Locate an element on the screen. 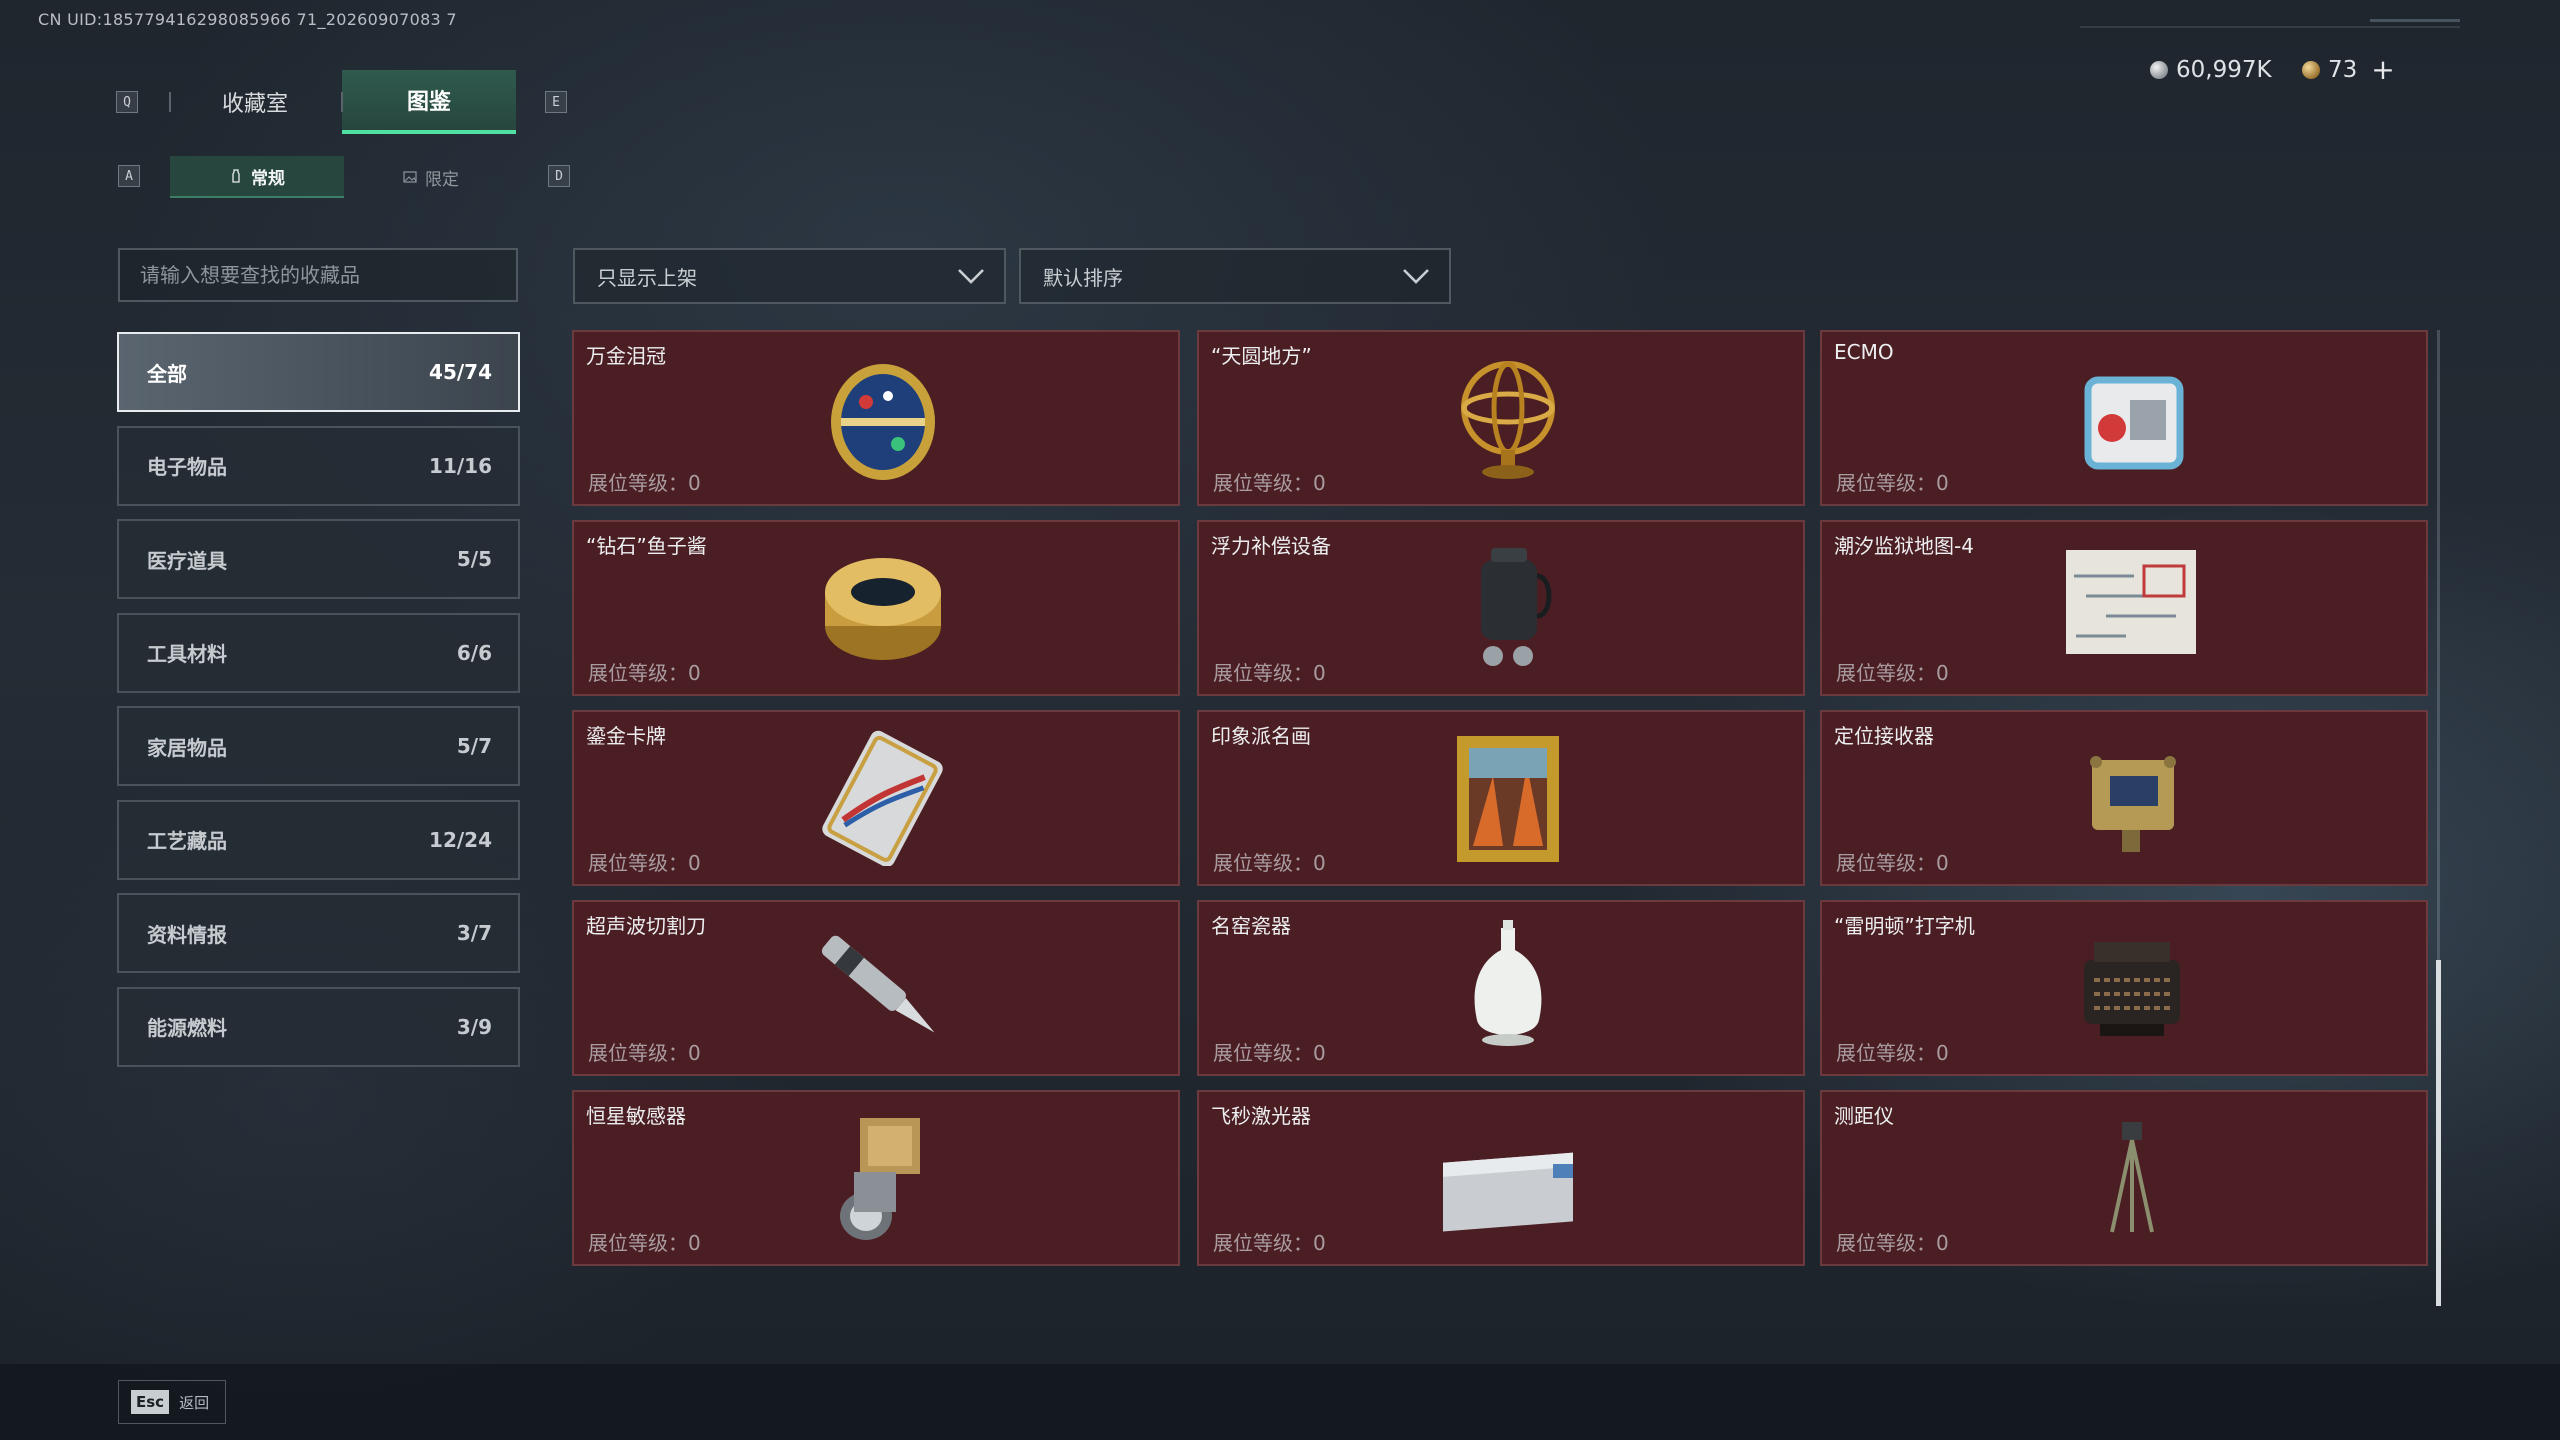  gold-currency: 73 + is located at coordinates (2348, 70).